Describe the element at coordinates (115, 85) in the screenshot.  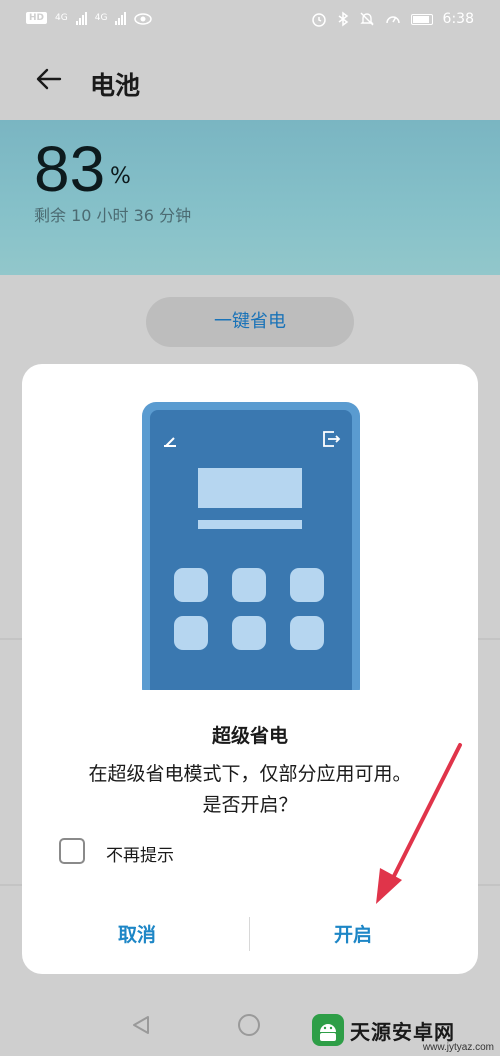
I see `page-title: 电池` at that location.